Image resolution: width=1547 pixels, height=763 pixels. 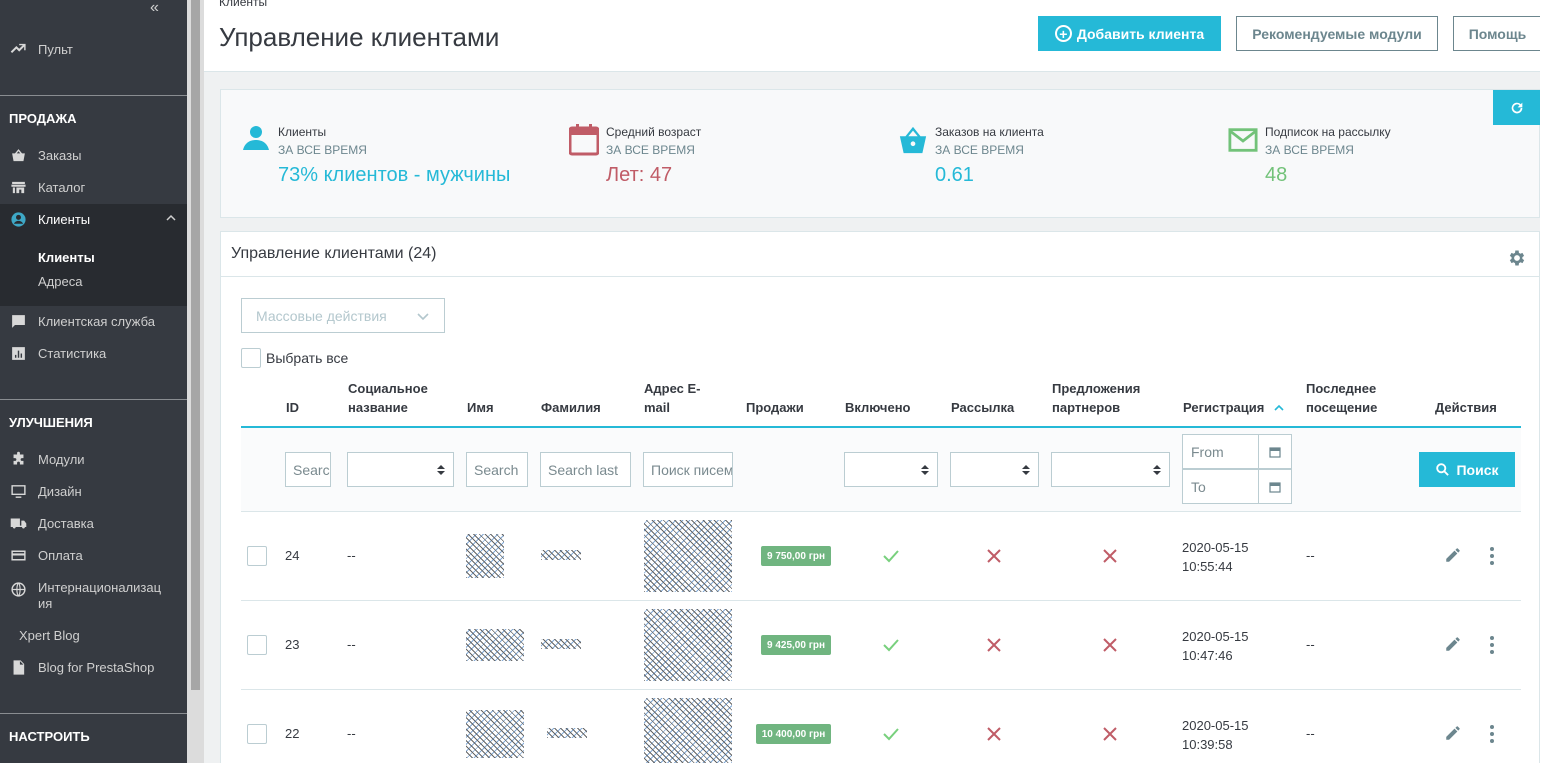 I want to click on date-to-input: To, so click(x=1237, y=486).